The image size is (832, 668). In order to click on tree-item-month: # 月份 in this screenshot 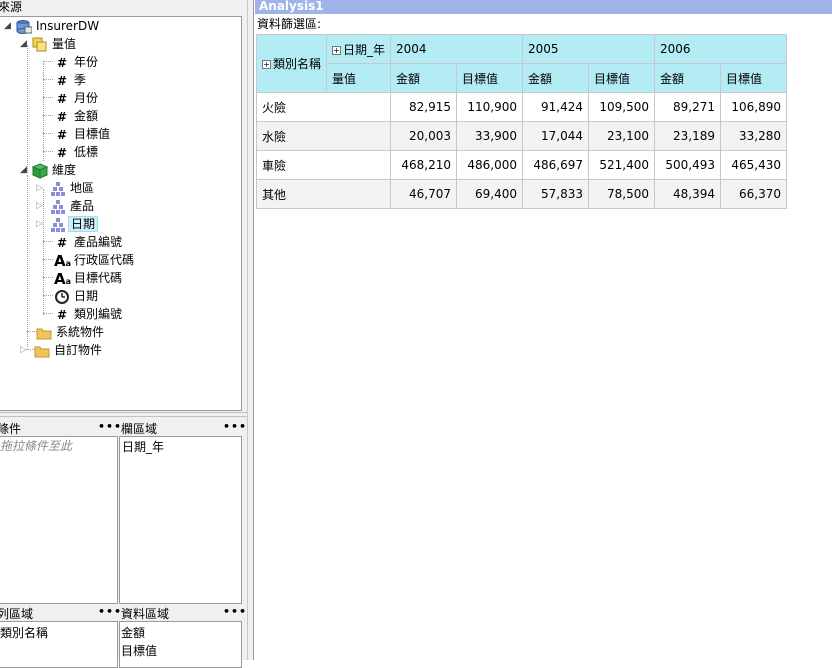, I will do `click(77, 98)`.